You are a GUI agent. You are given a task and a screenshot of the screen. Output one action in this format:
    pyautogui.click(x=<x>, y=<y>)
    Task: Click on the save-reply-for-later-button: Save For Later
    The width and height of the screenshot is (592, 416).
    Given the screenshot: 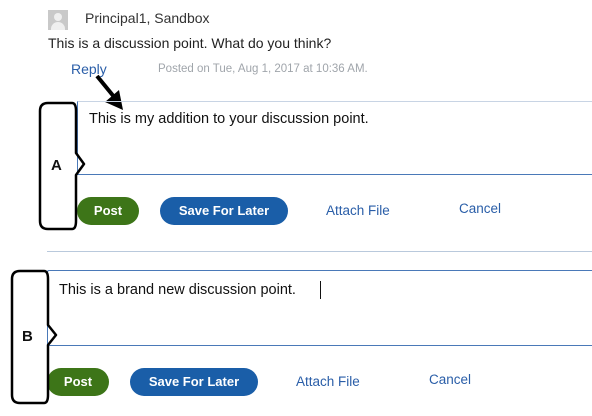 What is the action you would take?
    pyautogui.click(x=224, y=211)
    